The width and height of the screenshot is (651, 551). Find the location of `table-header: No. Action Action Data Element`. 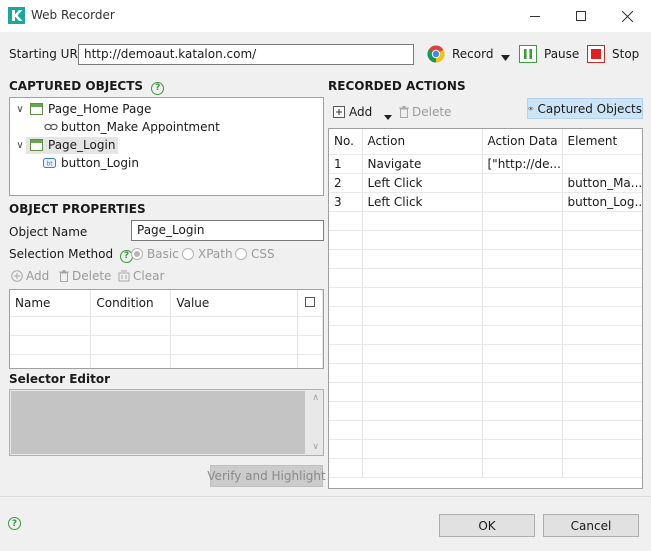

table-header: No. Action Action Data Element is located at coordinates (485, 142).